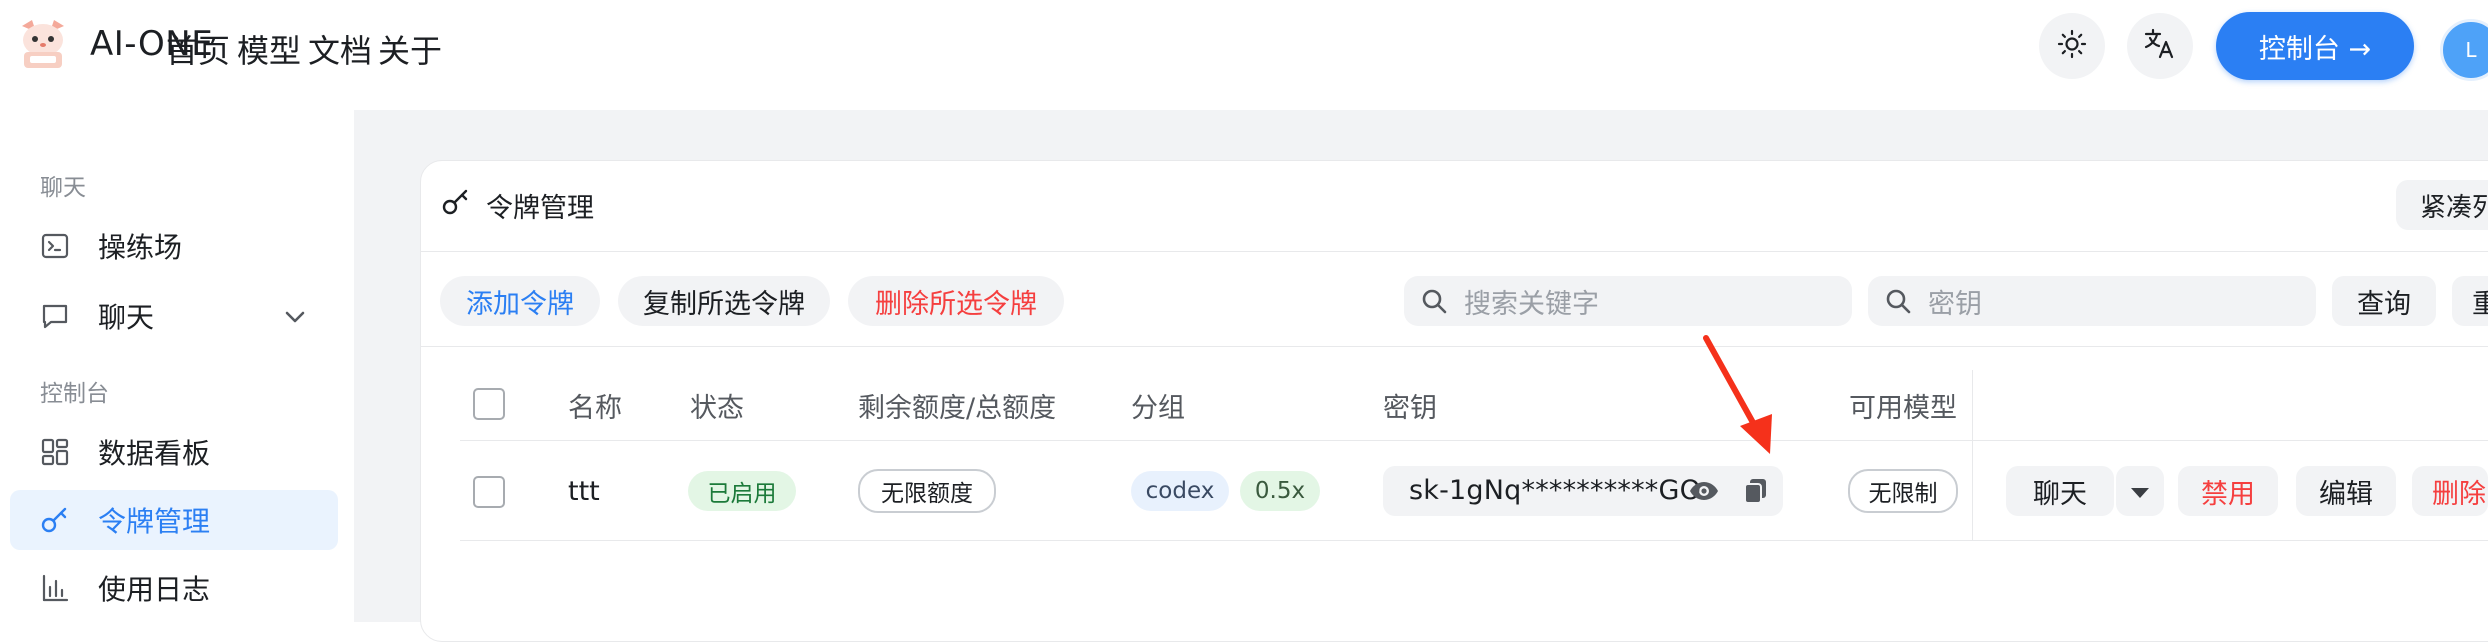 This screenshot has height=642, width=2488. I want to click on column-header-name: 名称, so click(595, 405).